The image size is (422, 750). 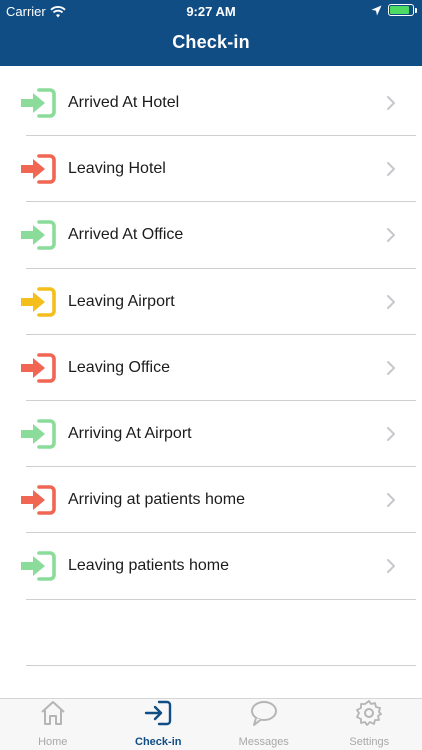 What do you see at coordinates (263, 742) in the screenshot?
I see `tab-label: Messages` at bounding box center [263, 742].